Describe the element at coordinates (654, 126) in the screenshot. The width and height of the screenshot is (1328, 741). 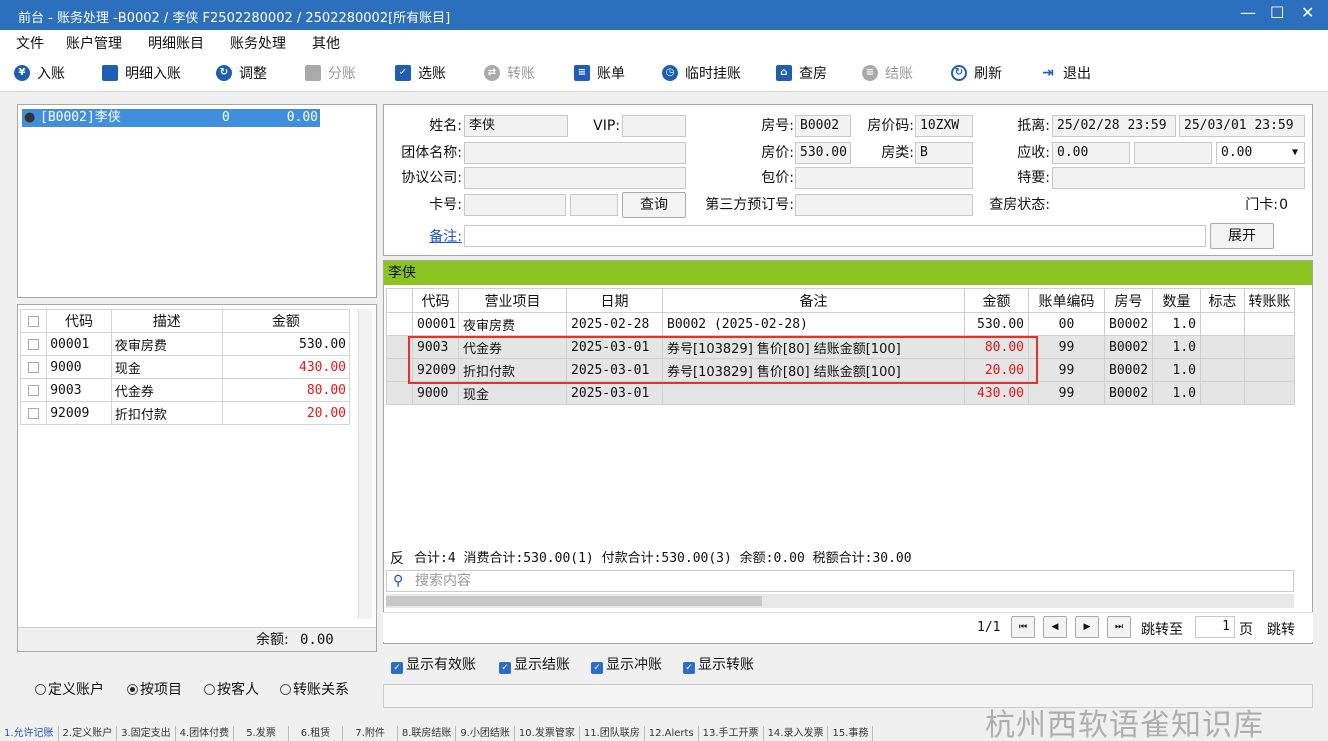
I see `vip-field` at that location.